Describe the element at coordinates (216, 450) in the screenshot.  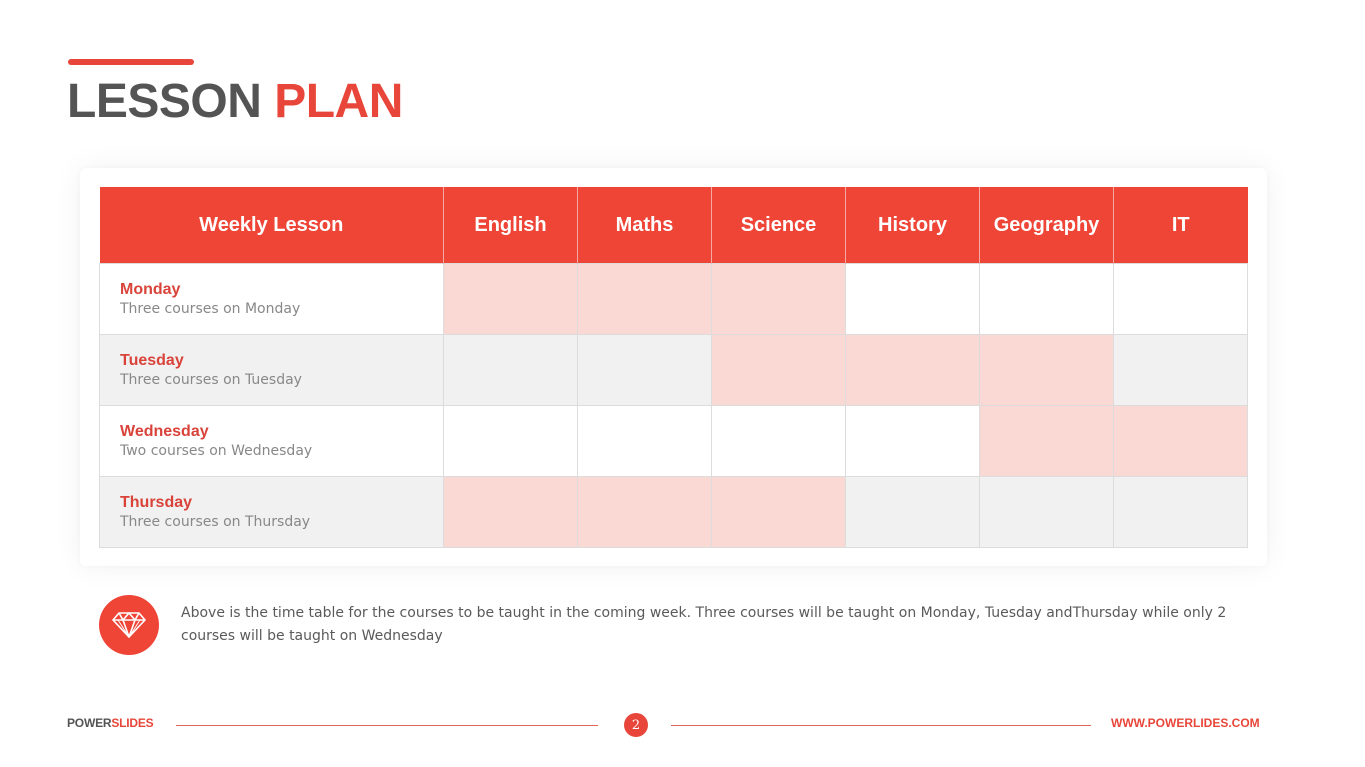
I see `day-note: Two courses on Wednesday` at that location.